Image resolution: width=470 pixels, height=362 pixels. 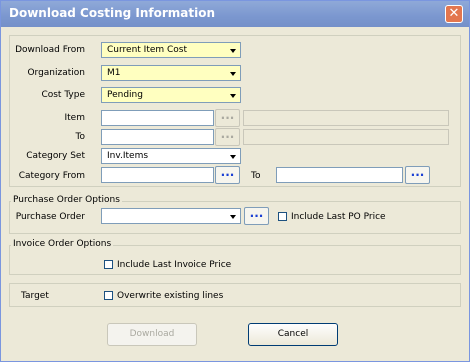 What do you see at coordinates (157, 137) in the screenshot?
I see `item-to-input` at bounding box center [157, 137].